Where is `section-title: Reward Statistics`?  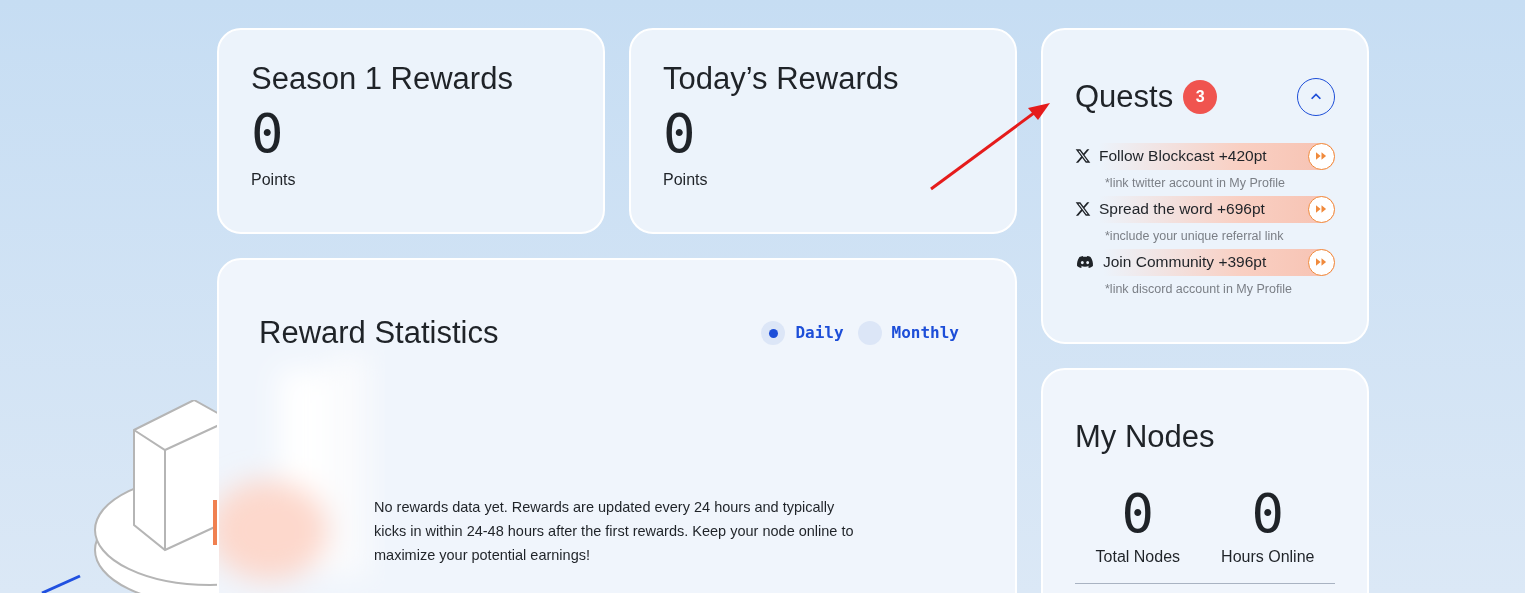
section-title: Reward Statistics is located at coordinates (379, 333).